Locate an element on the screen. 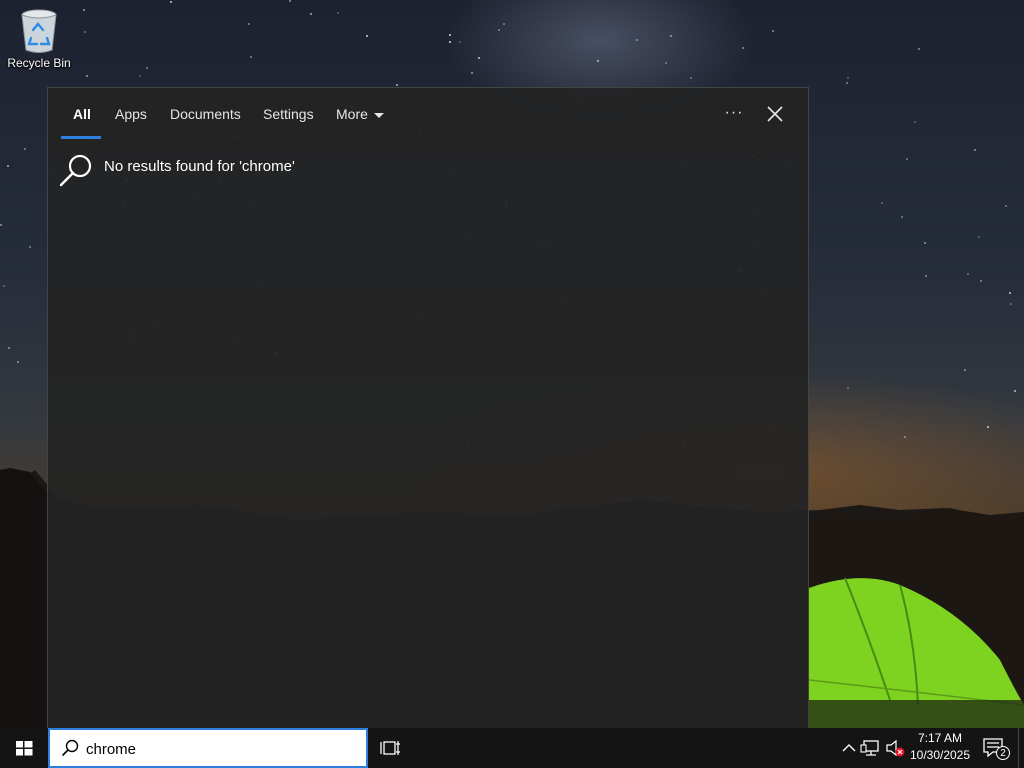  close-button is located at coordinates (775, 114).